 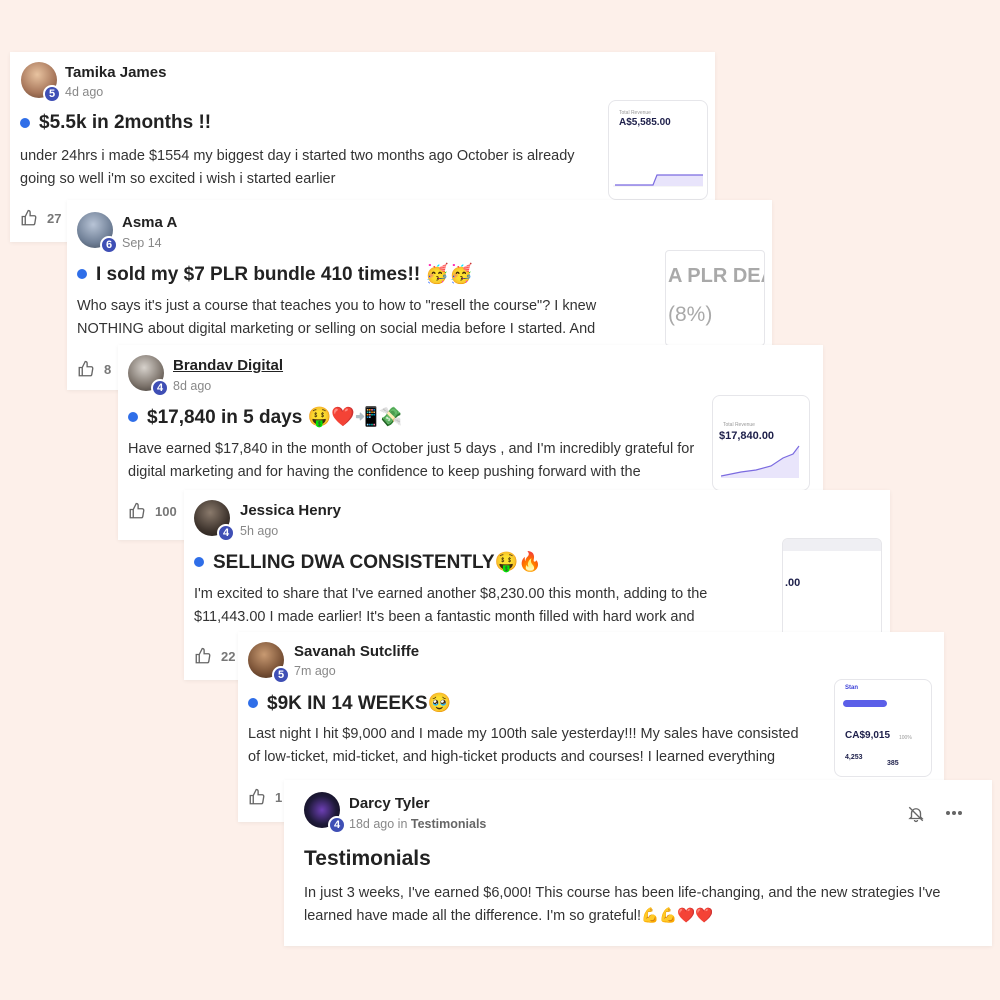 What do you see at coordinates (868, 735) in the screenshot?
I see `thumb-value: CA$9,015` at bounding box center [868, 735].